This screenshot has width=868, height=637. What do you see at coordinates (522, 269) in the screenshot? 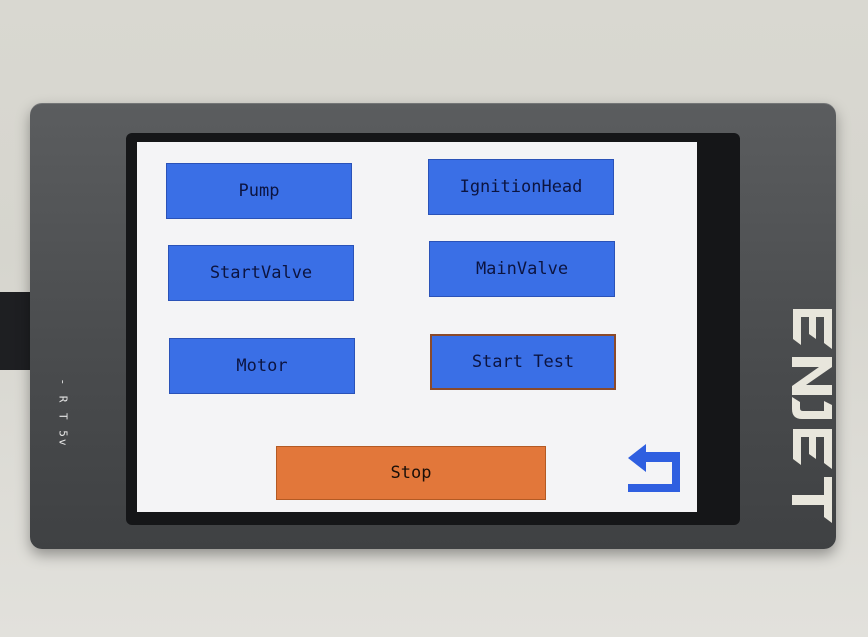
I see `main-valve-button: MainValve` at bounding box center [522, 269].